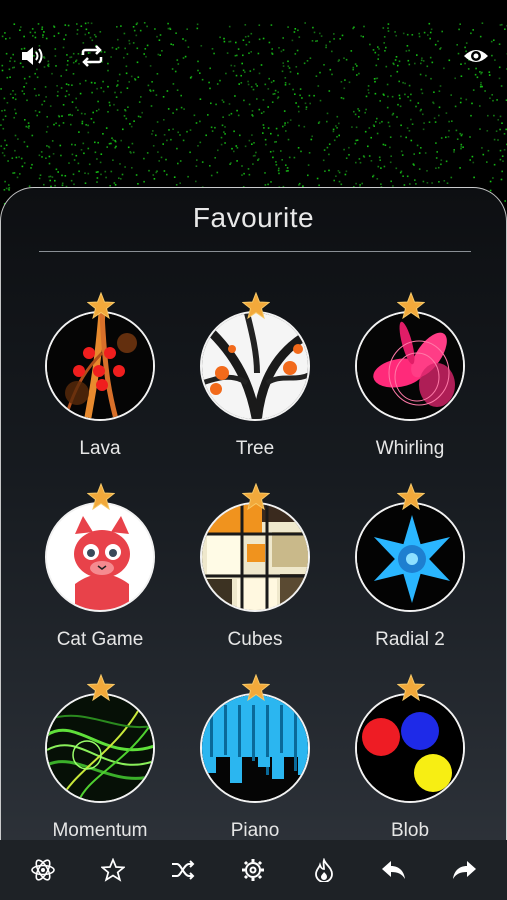  Describe the element at coordinates (32, 56) in the screenshot. I see `volume-icon` at that location.